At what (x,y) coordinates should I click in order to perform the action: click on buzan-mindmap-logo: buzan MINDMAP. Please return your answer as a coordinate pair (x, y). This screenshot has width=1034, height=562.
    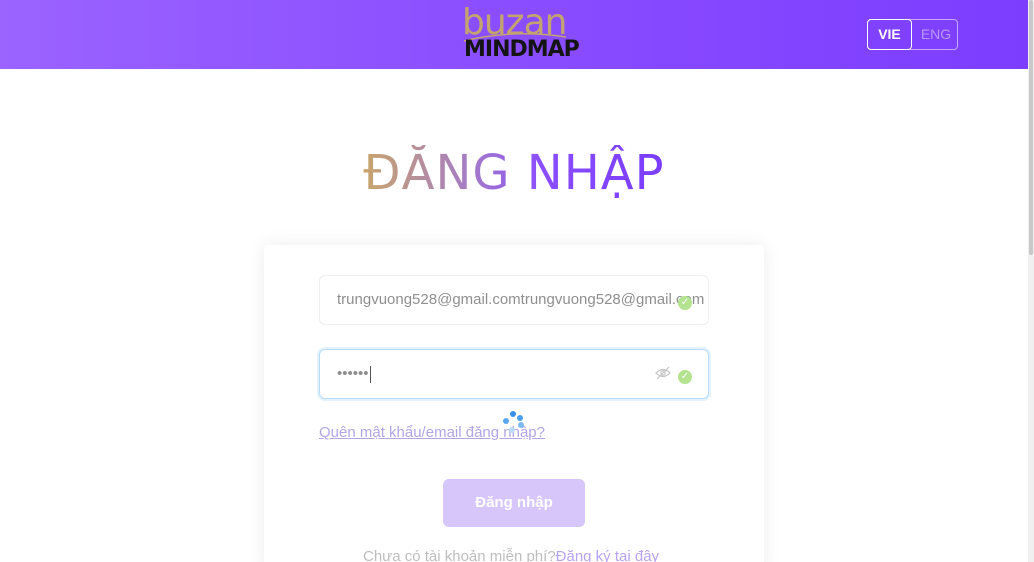
    Looking at the image, I should click on (521, 35).